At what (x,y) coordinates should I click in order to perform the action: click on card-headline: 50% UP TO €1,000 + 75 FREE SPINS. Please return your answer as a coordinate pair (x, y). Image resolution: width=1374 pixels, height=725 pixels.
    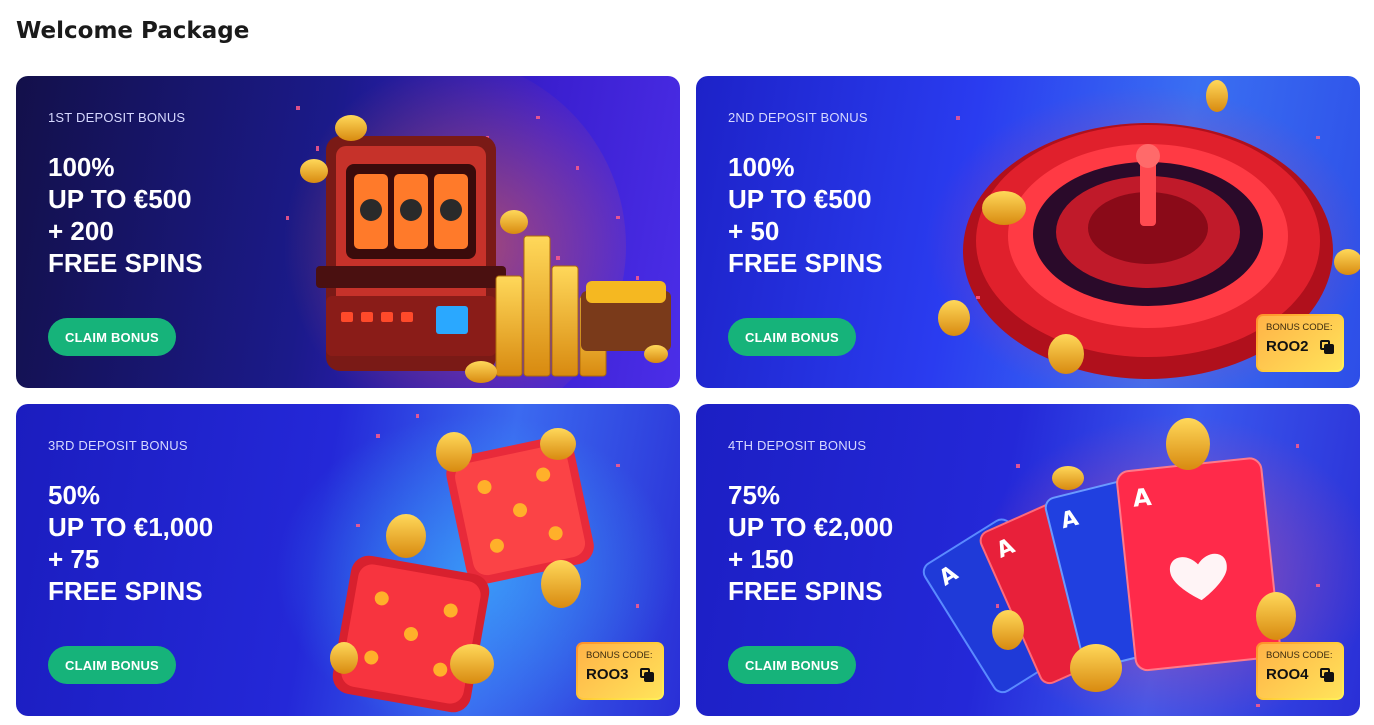
    Looking at the image, I should click on (130, 543).